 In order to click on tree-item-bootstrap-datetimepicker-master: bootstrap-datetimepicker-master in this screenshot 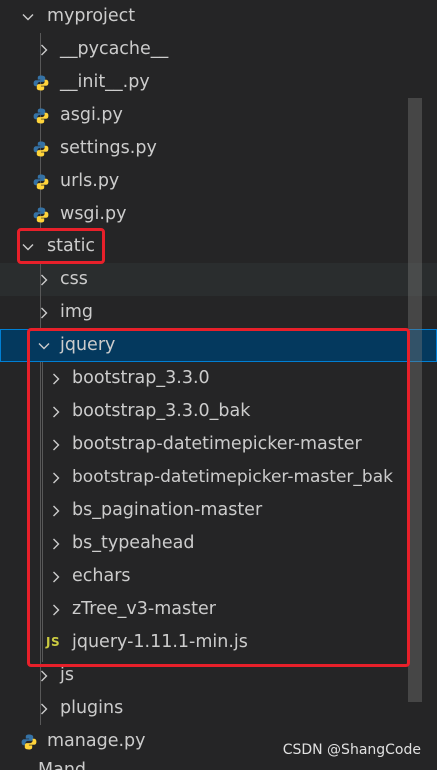, I will do `click(218, 444)`.